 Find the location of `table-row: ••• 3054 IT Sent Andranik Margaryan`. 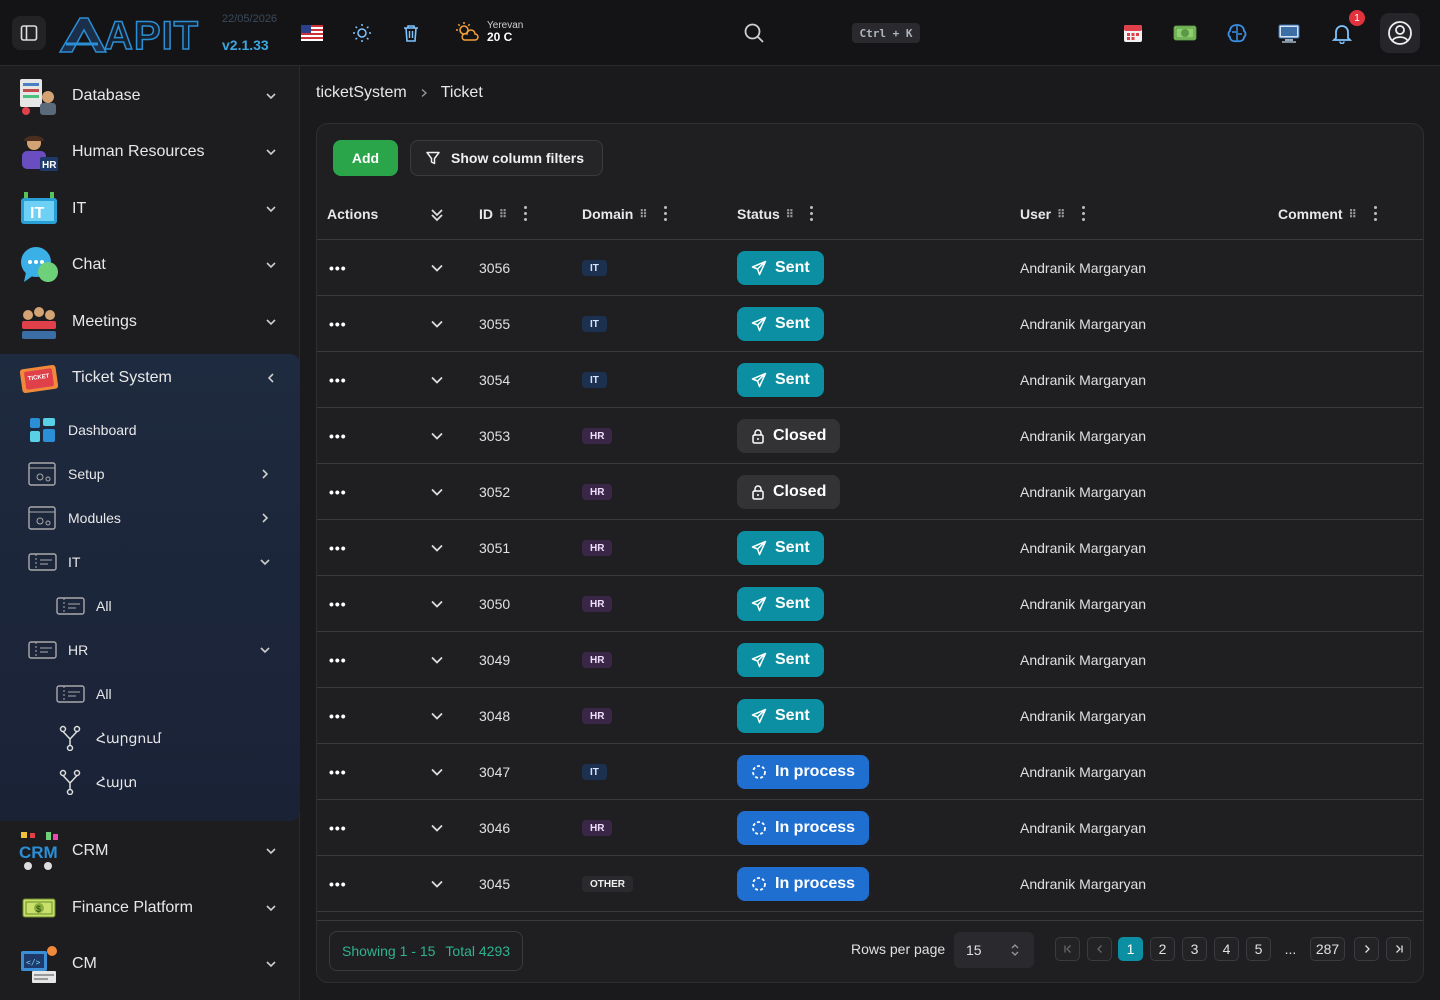

table-row: ••• 3054 IT Sent Andranik Margaryan is located at coordinates (870, 380).